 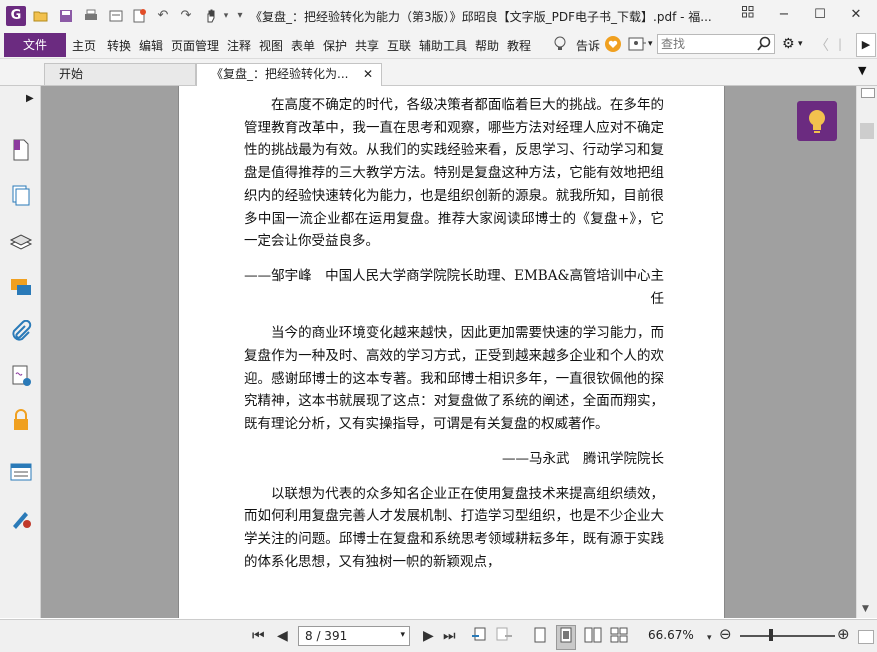 I want to click on security-lock-icon, so click(x=21, y=420).